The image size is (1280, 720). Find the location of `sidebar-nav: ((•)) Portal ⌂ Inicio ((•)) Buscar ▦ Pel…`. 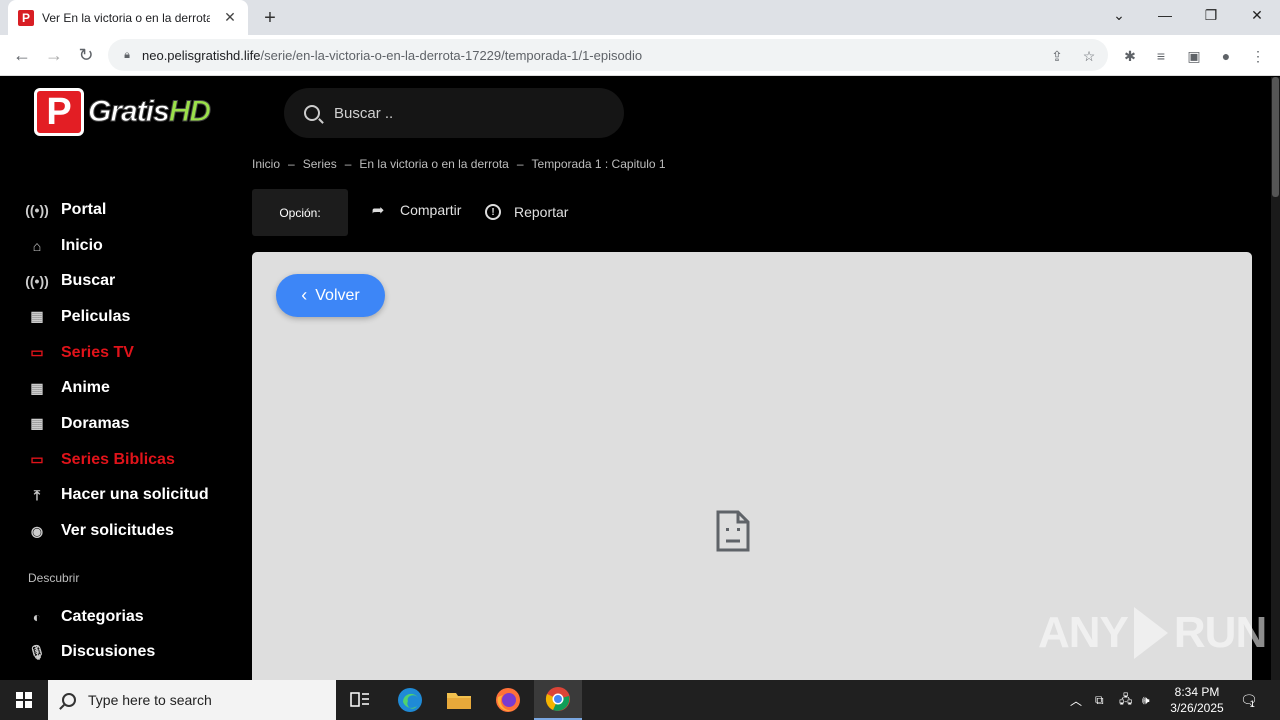

sidebar-nav: ((•)) Portal ⌂ Inicio ((•)) Buscar ▦ Pel… is located at coordinates (136, 431).